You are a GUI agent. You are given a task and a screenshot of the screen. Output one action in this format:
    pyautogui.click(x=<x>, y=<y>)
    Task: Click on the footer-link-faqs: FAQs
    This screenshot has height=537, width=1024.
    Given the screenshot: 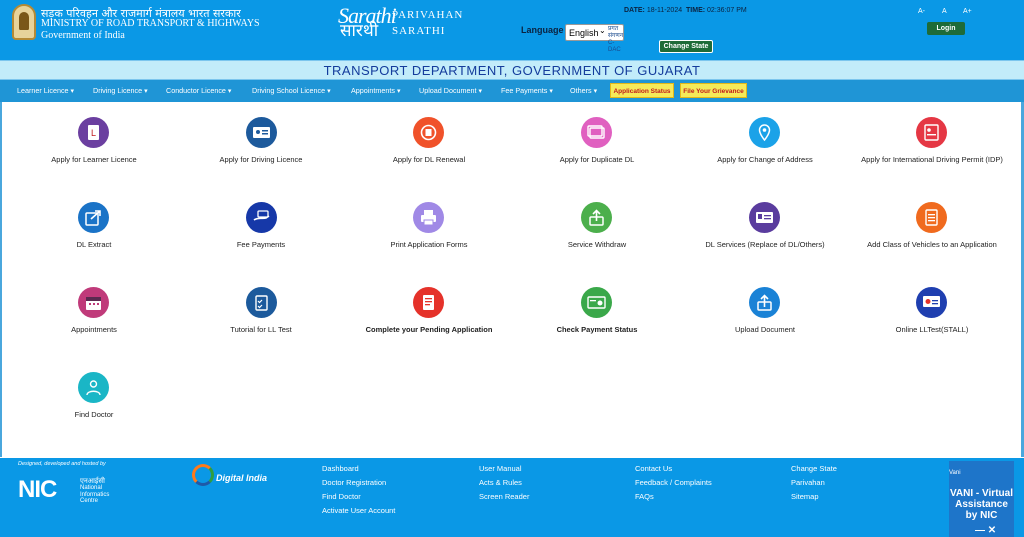 What is the action you would take?
    pyautogui.click(x=644, y=496)
    